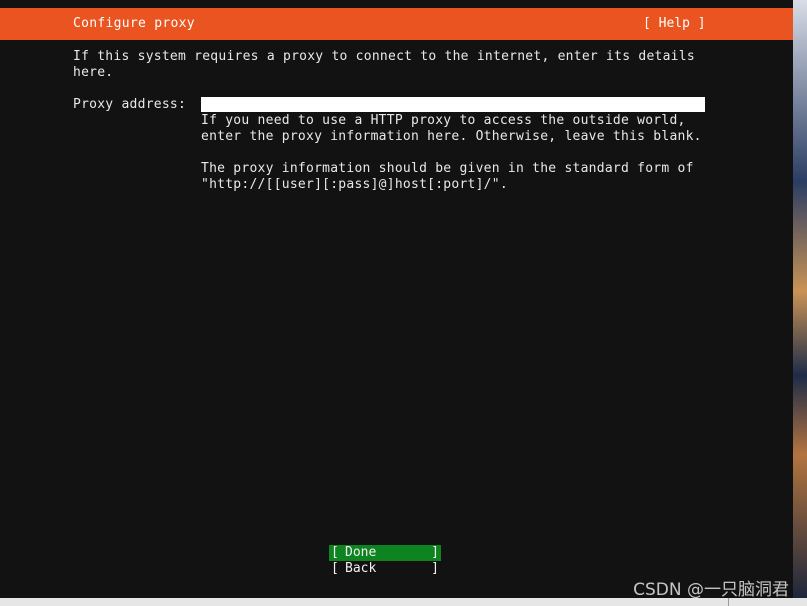 The width and height of the screenshot is (807, 606). I want to click on back-button: [ Back ], so click(385, 569).